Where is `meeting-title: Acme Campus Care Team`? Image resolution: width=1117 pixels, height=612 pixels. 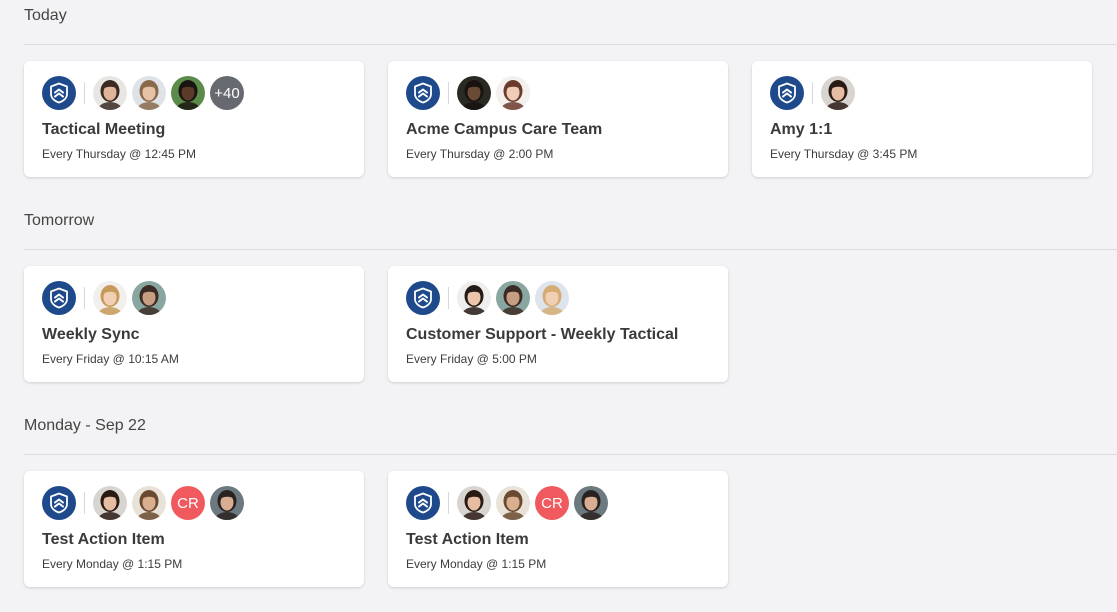 meeting-title: Acme Campus Care Team is located at coordinates (504, 129).